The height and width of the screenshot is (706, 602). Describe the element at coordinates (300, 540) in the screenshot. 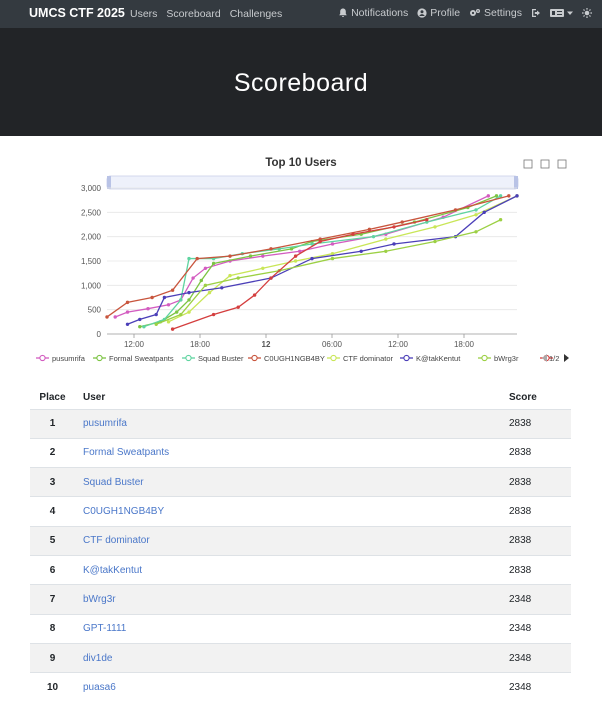

I see `table-row: 5 CTF dominator 2838` at that location.